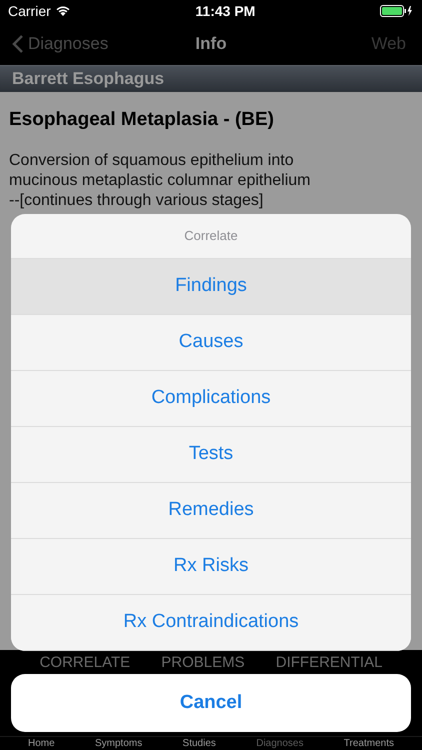 The width and height of the screenshot is (422, 750). What do you see at coordinates (18, 44) in the screenshot?
I see `chevron-left-icon` at bounding box center [18, 44].